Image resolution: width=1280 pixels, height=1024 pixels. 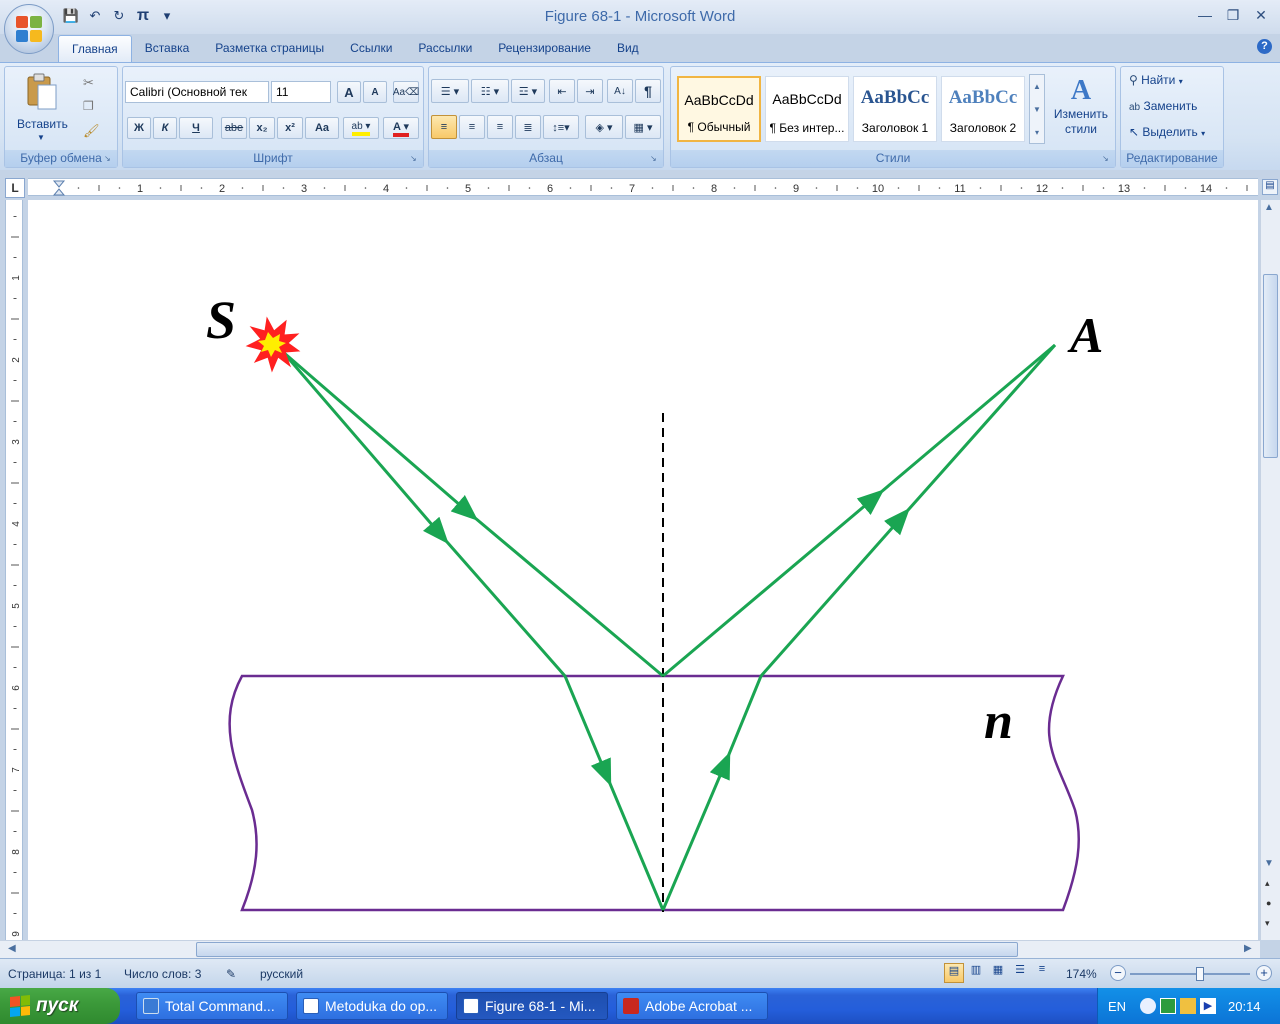 I want to click on strikethrough-button: abe, so click(x=234, y=128).